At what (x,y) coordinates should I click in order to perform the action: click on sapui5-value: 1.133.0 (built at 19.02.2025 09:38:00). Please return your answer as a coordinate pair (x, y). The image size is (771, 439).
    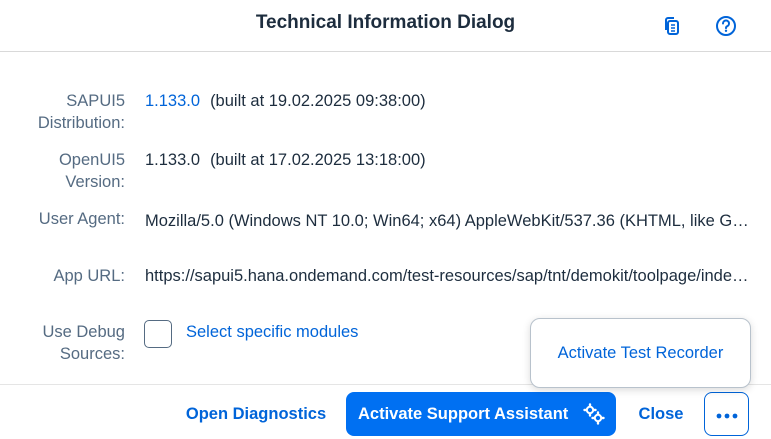
    Looking at the image, I should click on (285, 101).